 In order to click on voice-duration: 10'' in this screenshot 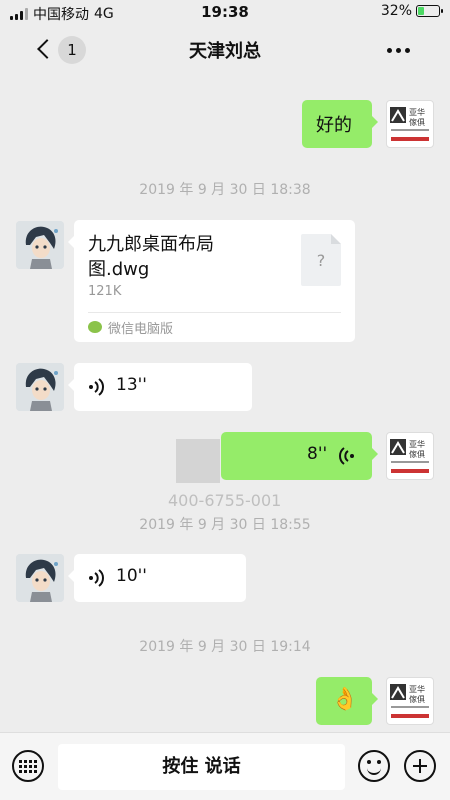, I will do `click(131, 576)`.